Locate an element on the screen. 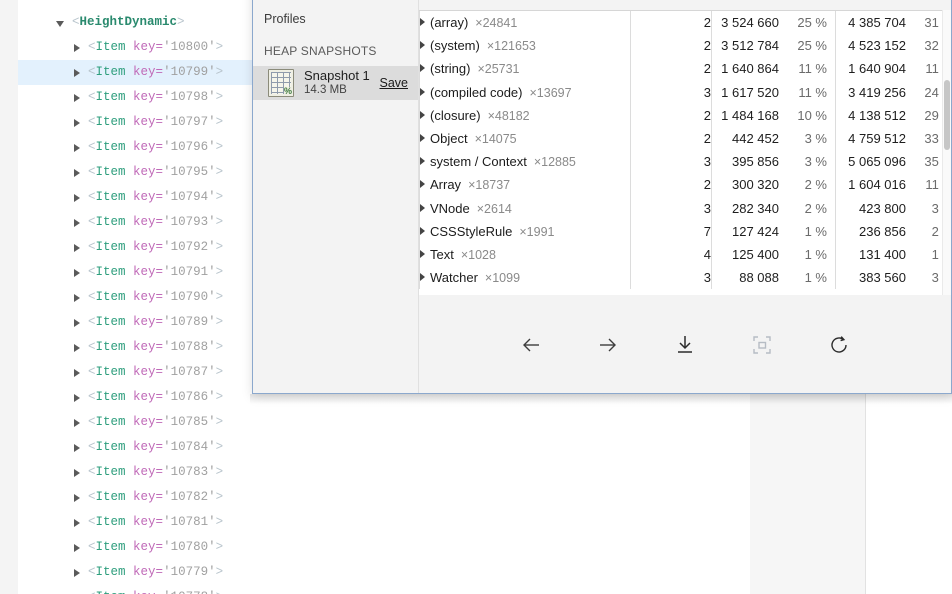 Image resolution: width=952 pixels, height=594 pixels. reload-button is located at coordinates (839, 345).